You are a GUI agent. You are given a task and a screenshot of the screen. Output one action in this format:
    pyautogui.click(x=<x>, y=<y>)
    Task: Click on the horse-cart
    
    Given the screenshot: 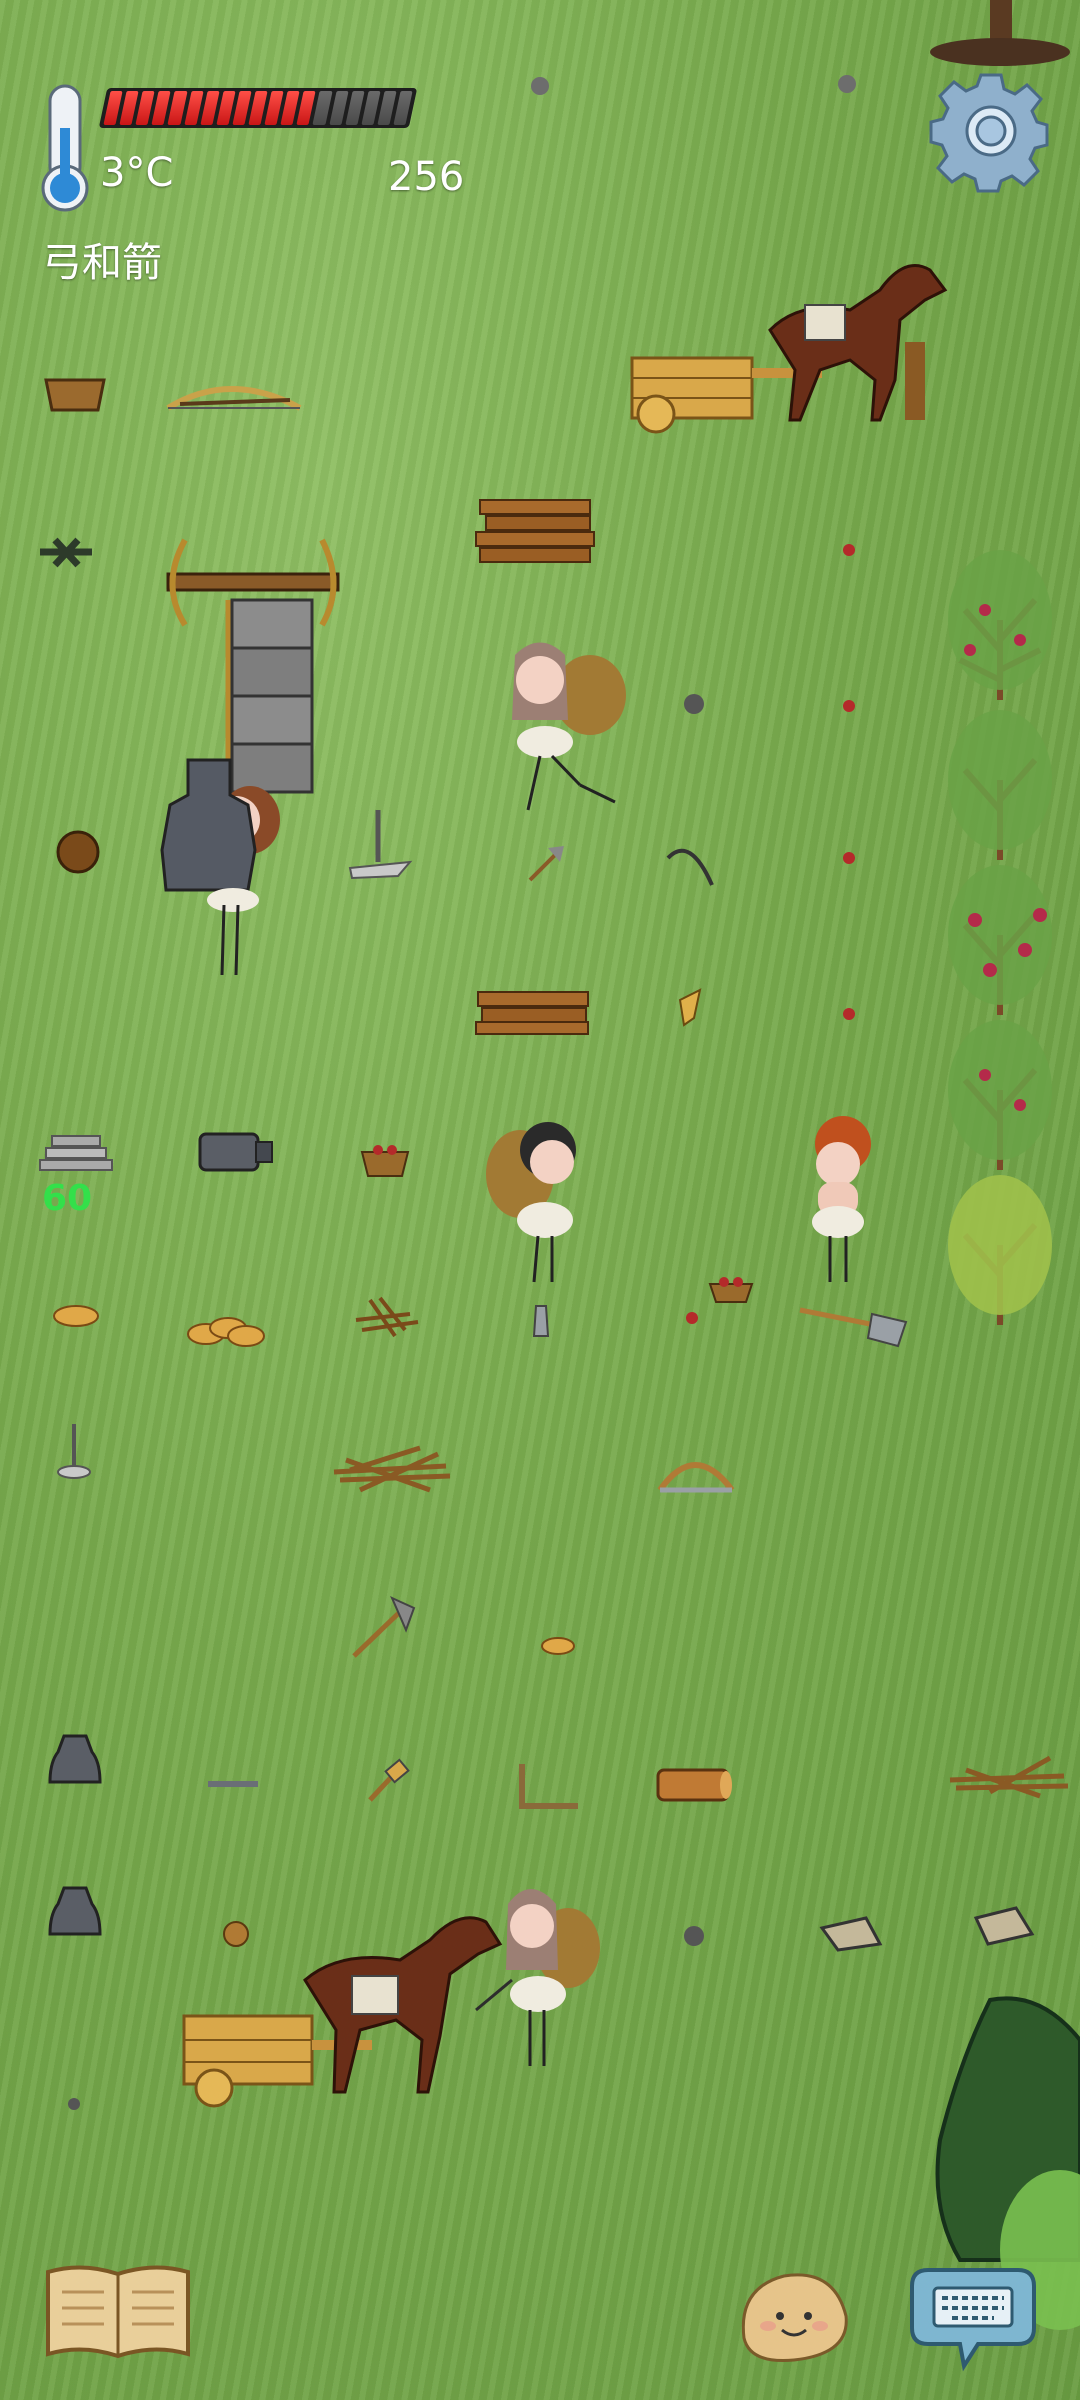 What is the action you would take?
    pyautogui.click(x=789, y=349)
    